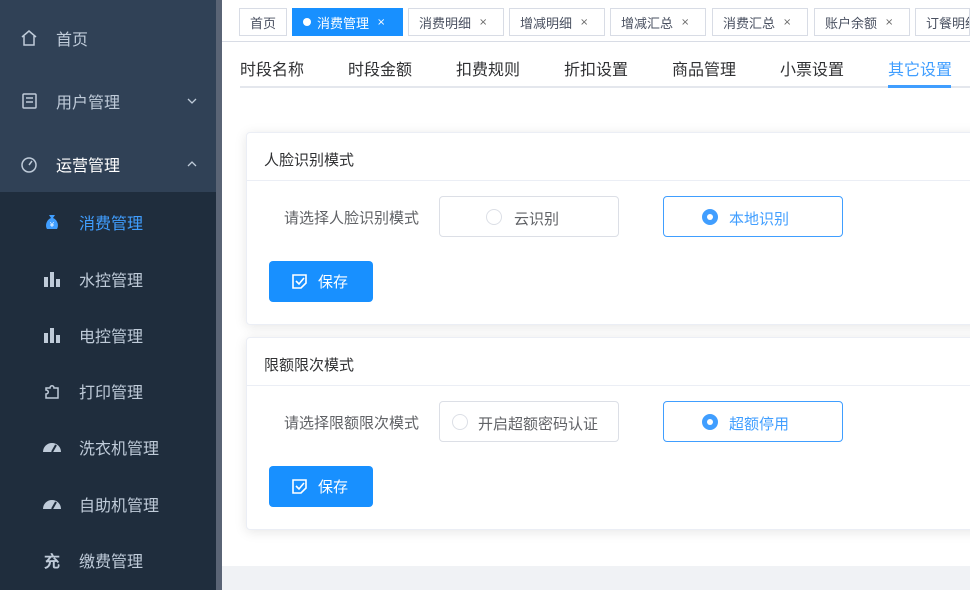 The width and height of the screenshot is (970, 590). Describe the element at coordinates (537, 219) in the screenshot. I see `radio-label: 云识别` at that location.